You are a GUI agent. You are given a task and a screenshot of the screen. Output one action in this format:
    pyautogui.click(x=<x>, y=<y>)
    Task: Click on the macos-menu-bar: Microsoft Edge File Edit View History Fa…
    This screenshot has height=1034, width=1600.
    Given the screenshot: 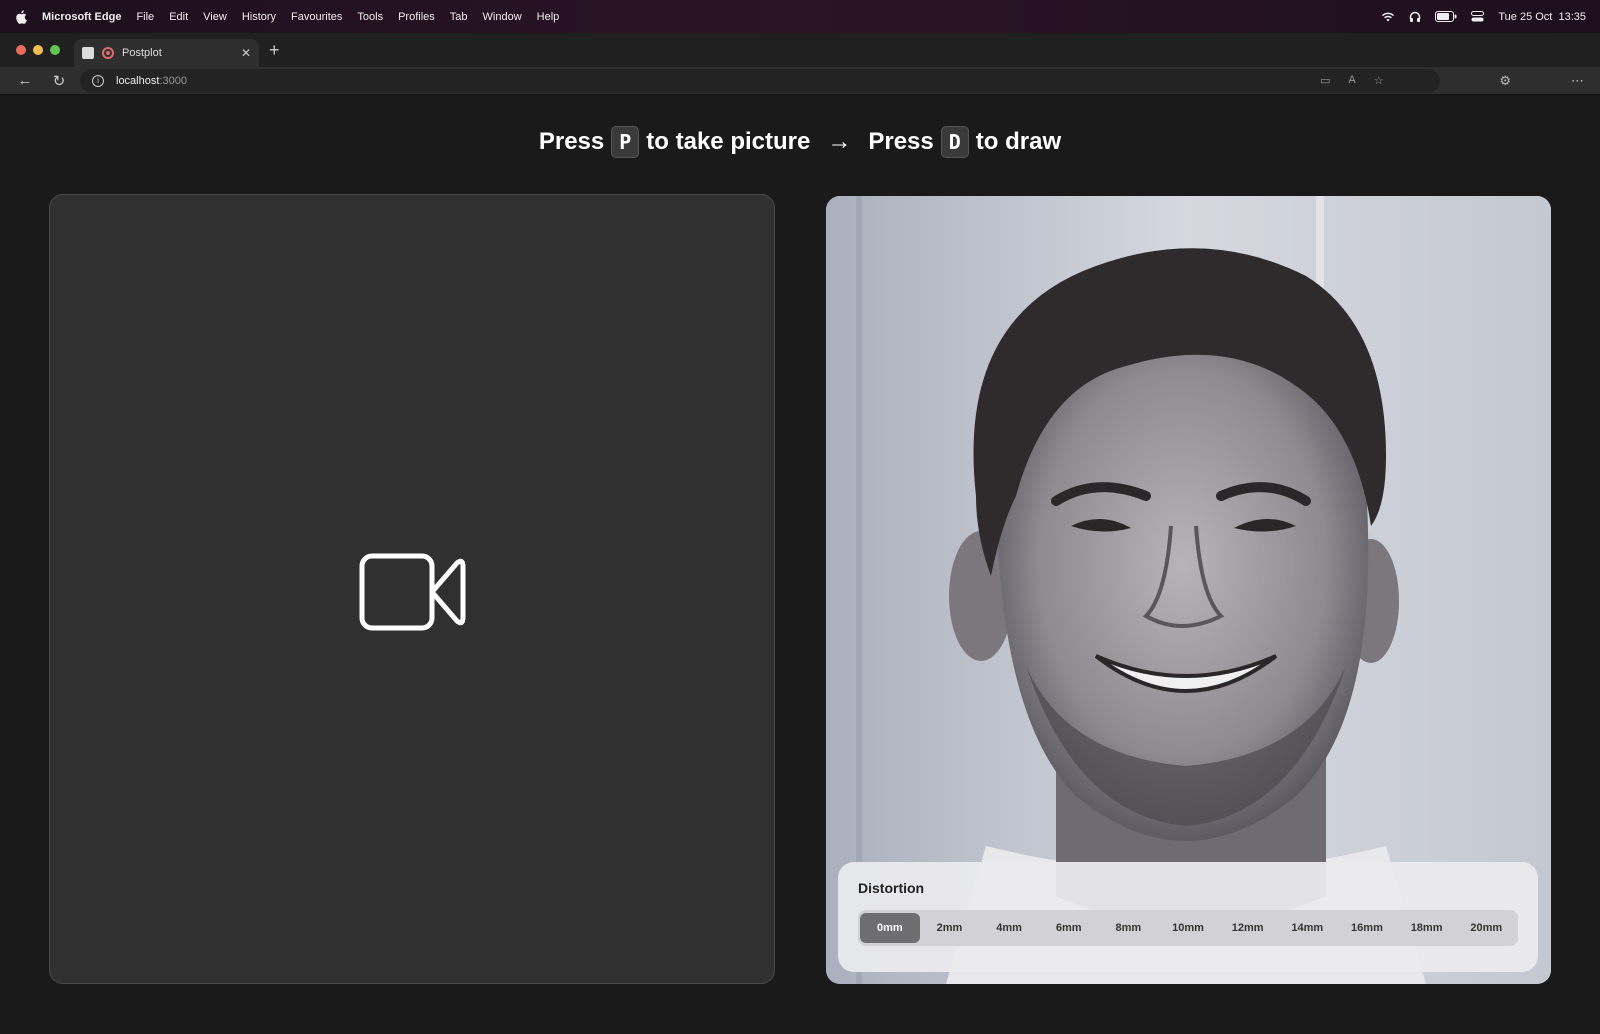 What is the action you would take?
    pyautogui.click(x=800, y=16)
    